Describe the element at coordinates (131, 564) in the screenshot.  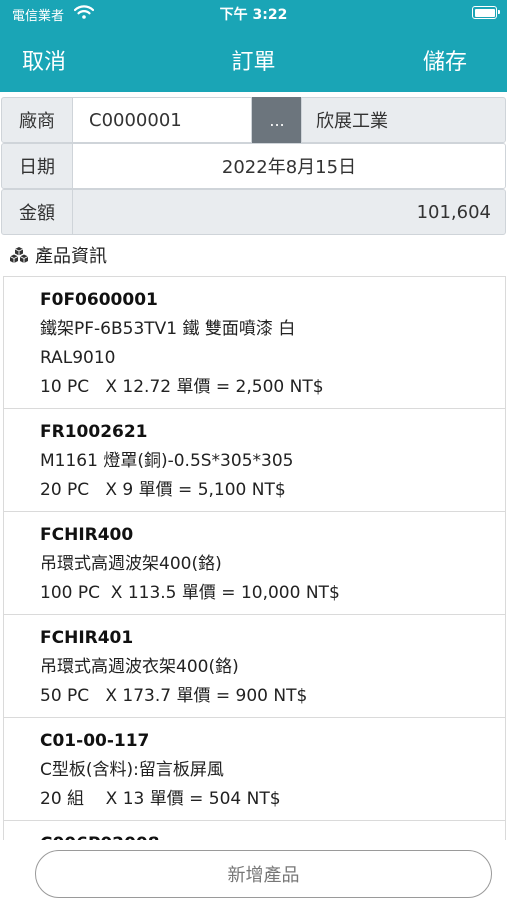
I see `product-detail-line: 吊環式高週波架400(鉻)` at that location.